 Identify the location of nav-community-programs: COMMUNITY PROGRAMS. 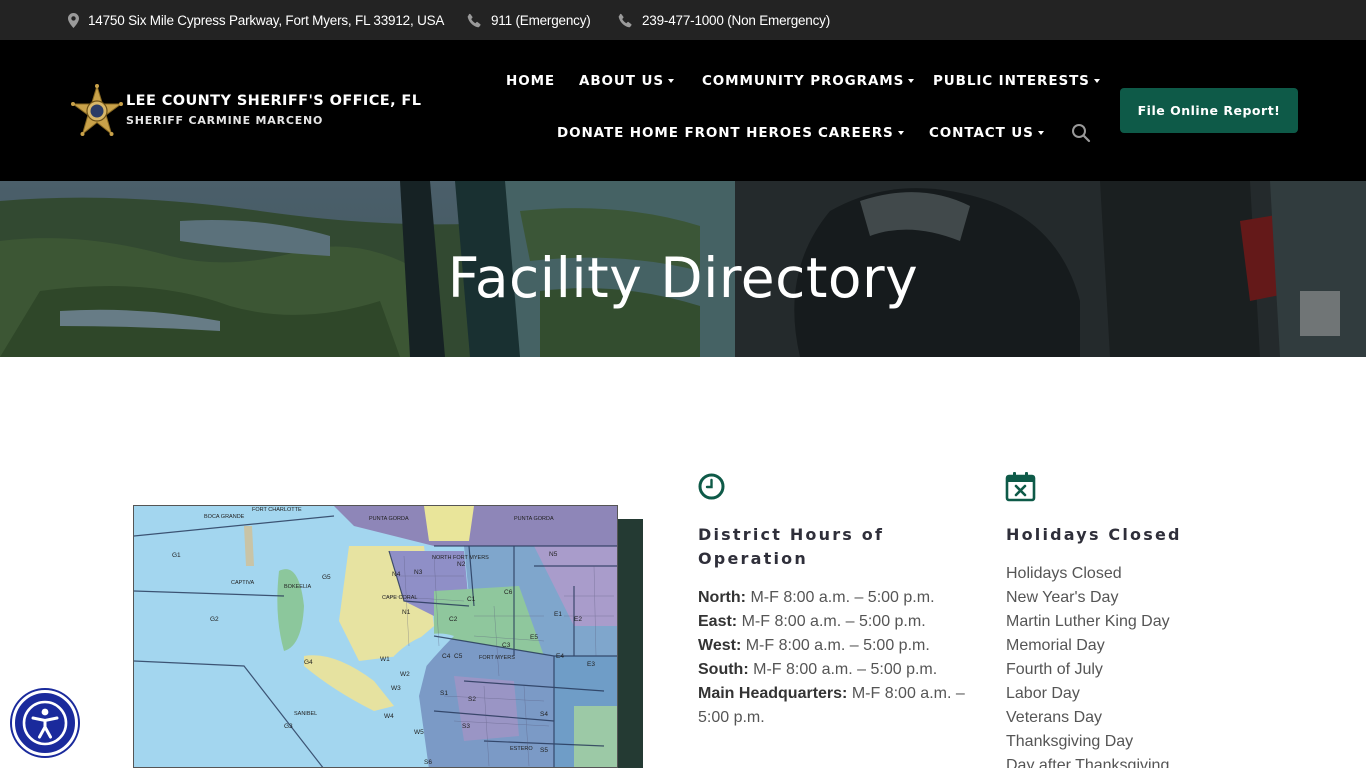
(808, 81).